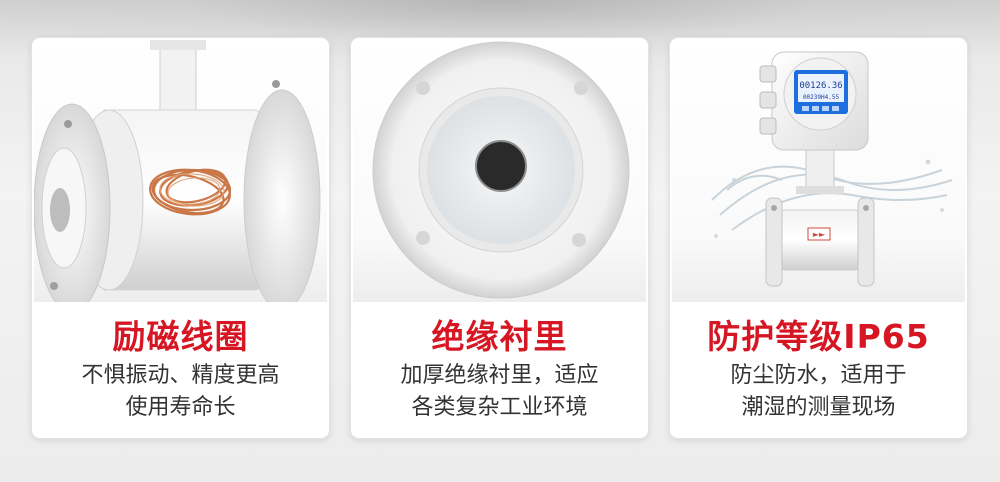 Image resolution: width=1000 pixels, height=482 pixels. Describe the element at coordinates (818, 407) in the screenshot. I see `card-description-line: 潮湿的测量现场` at that location.